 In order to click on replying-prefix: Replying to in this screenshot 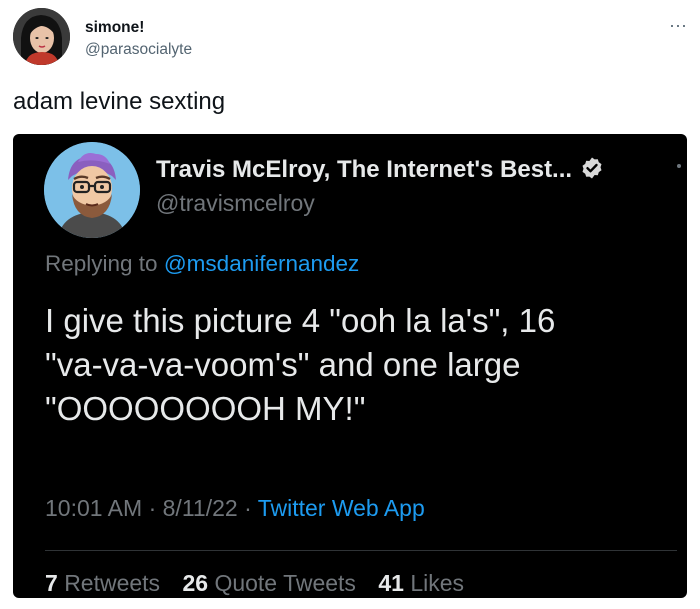, I will do `click(101, 263)`.